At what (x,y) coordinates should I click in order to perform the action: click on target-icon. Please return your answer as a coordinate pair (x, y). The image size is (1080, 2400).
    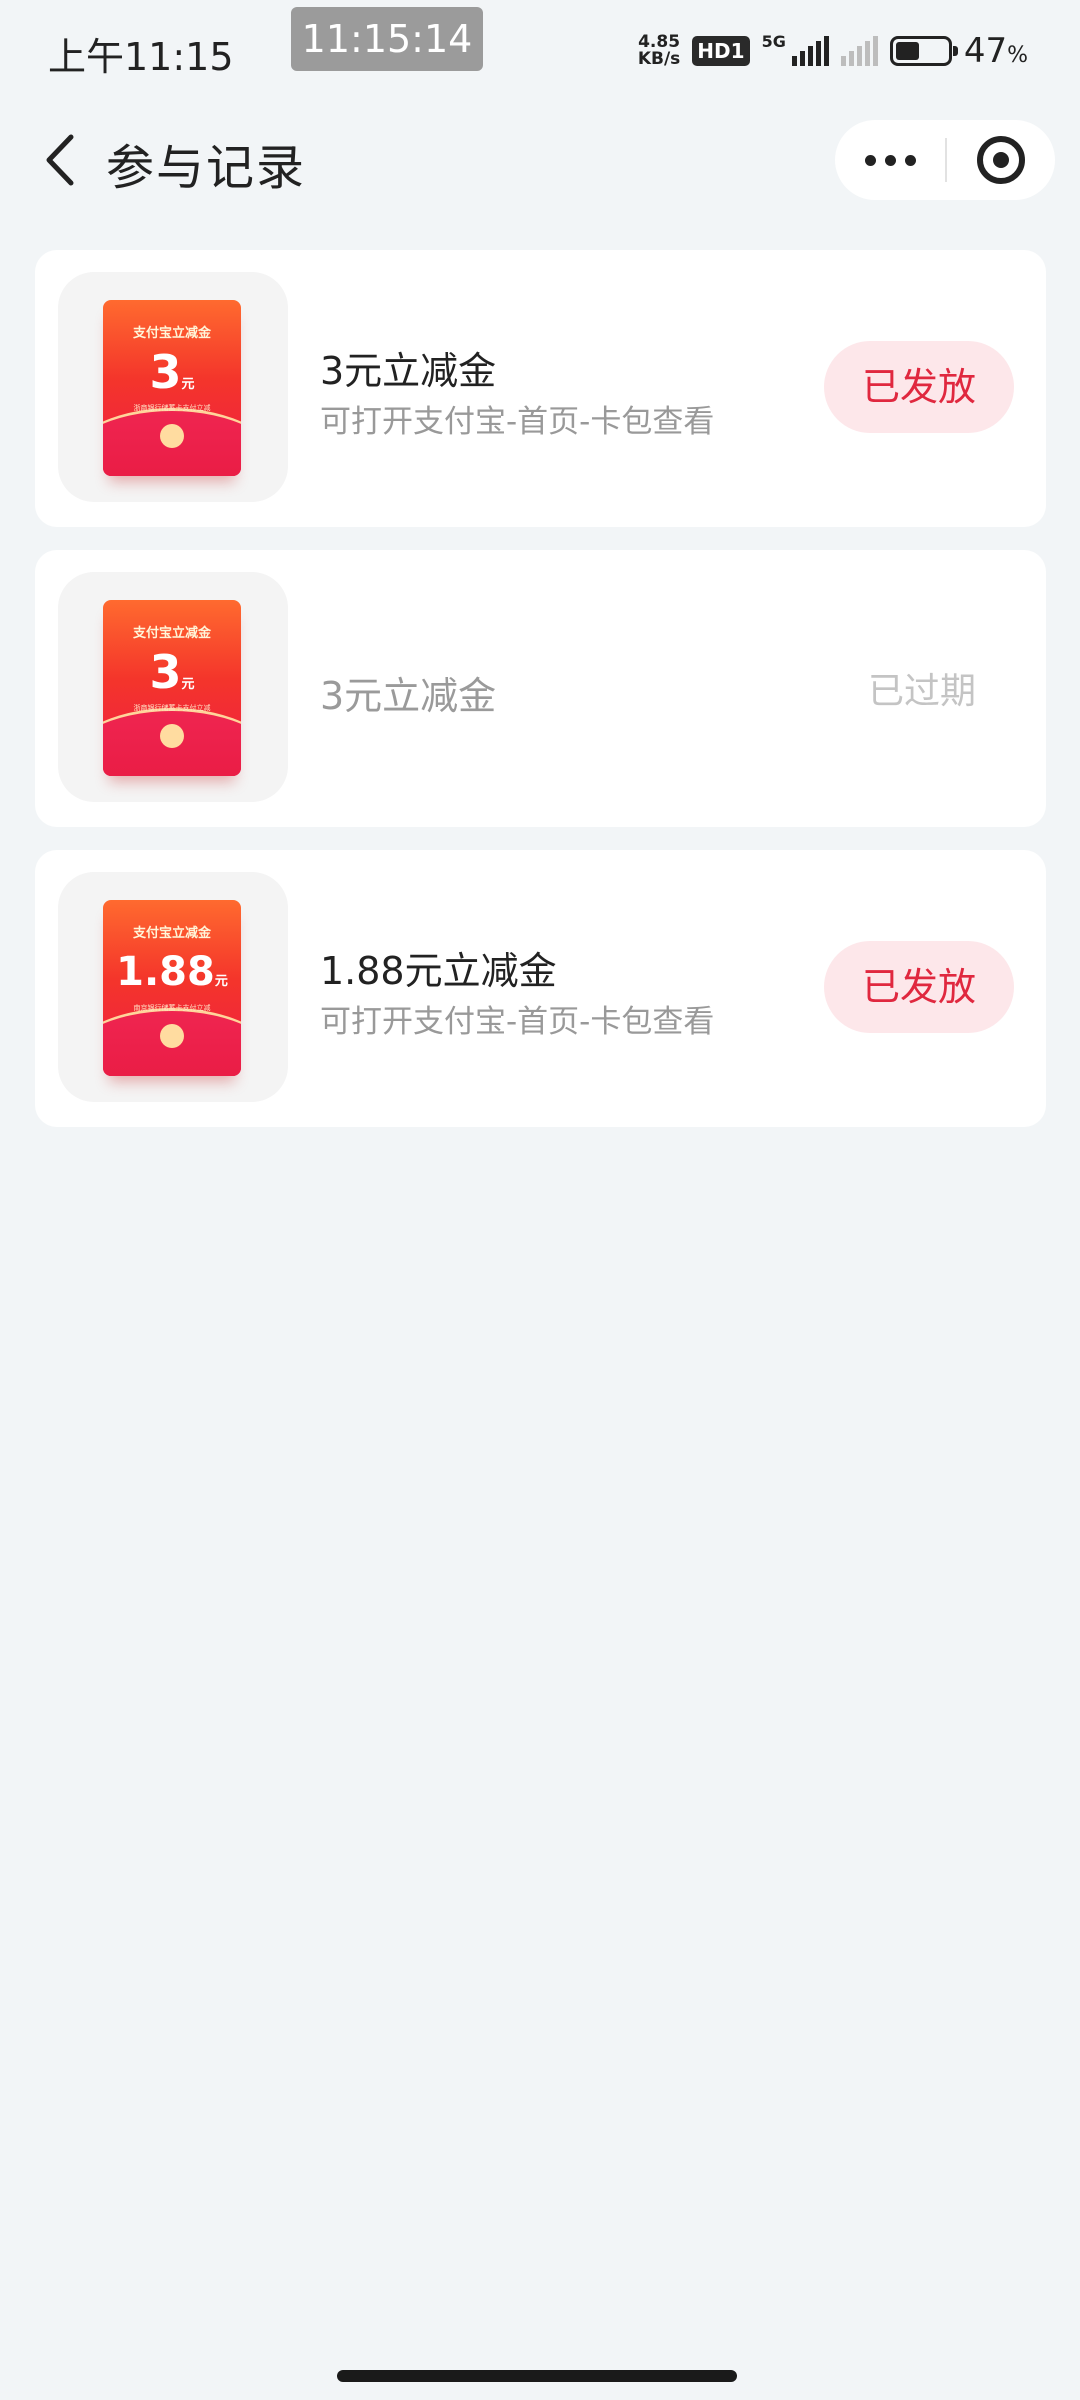
    Looking at the image, I should click on (1001, 160).